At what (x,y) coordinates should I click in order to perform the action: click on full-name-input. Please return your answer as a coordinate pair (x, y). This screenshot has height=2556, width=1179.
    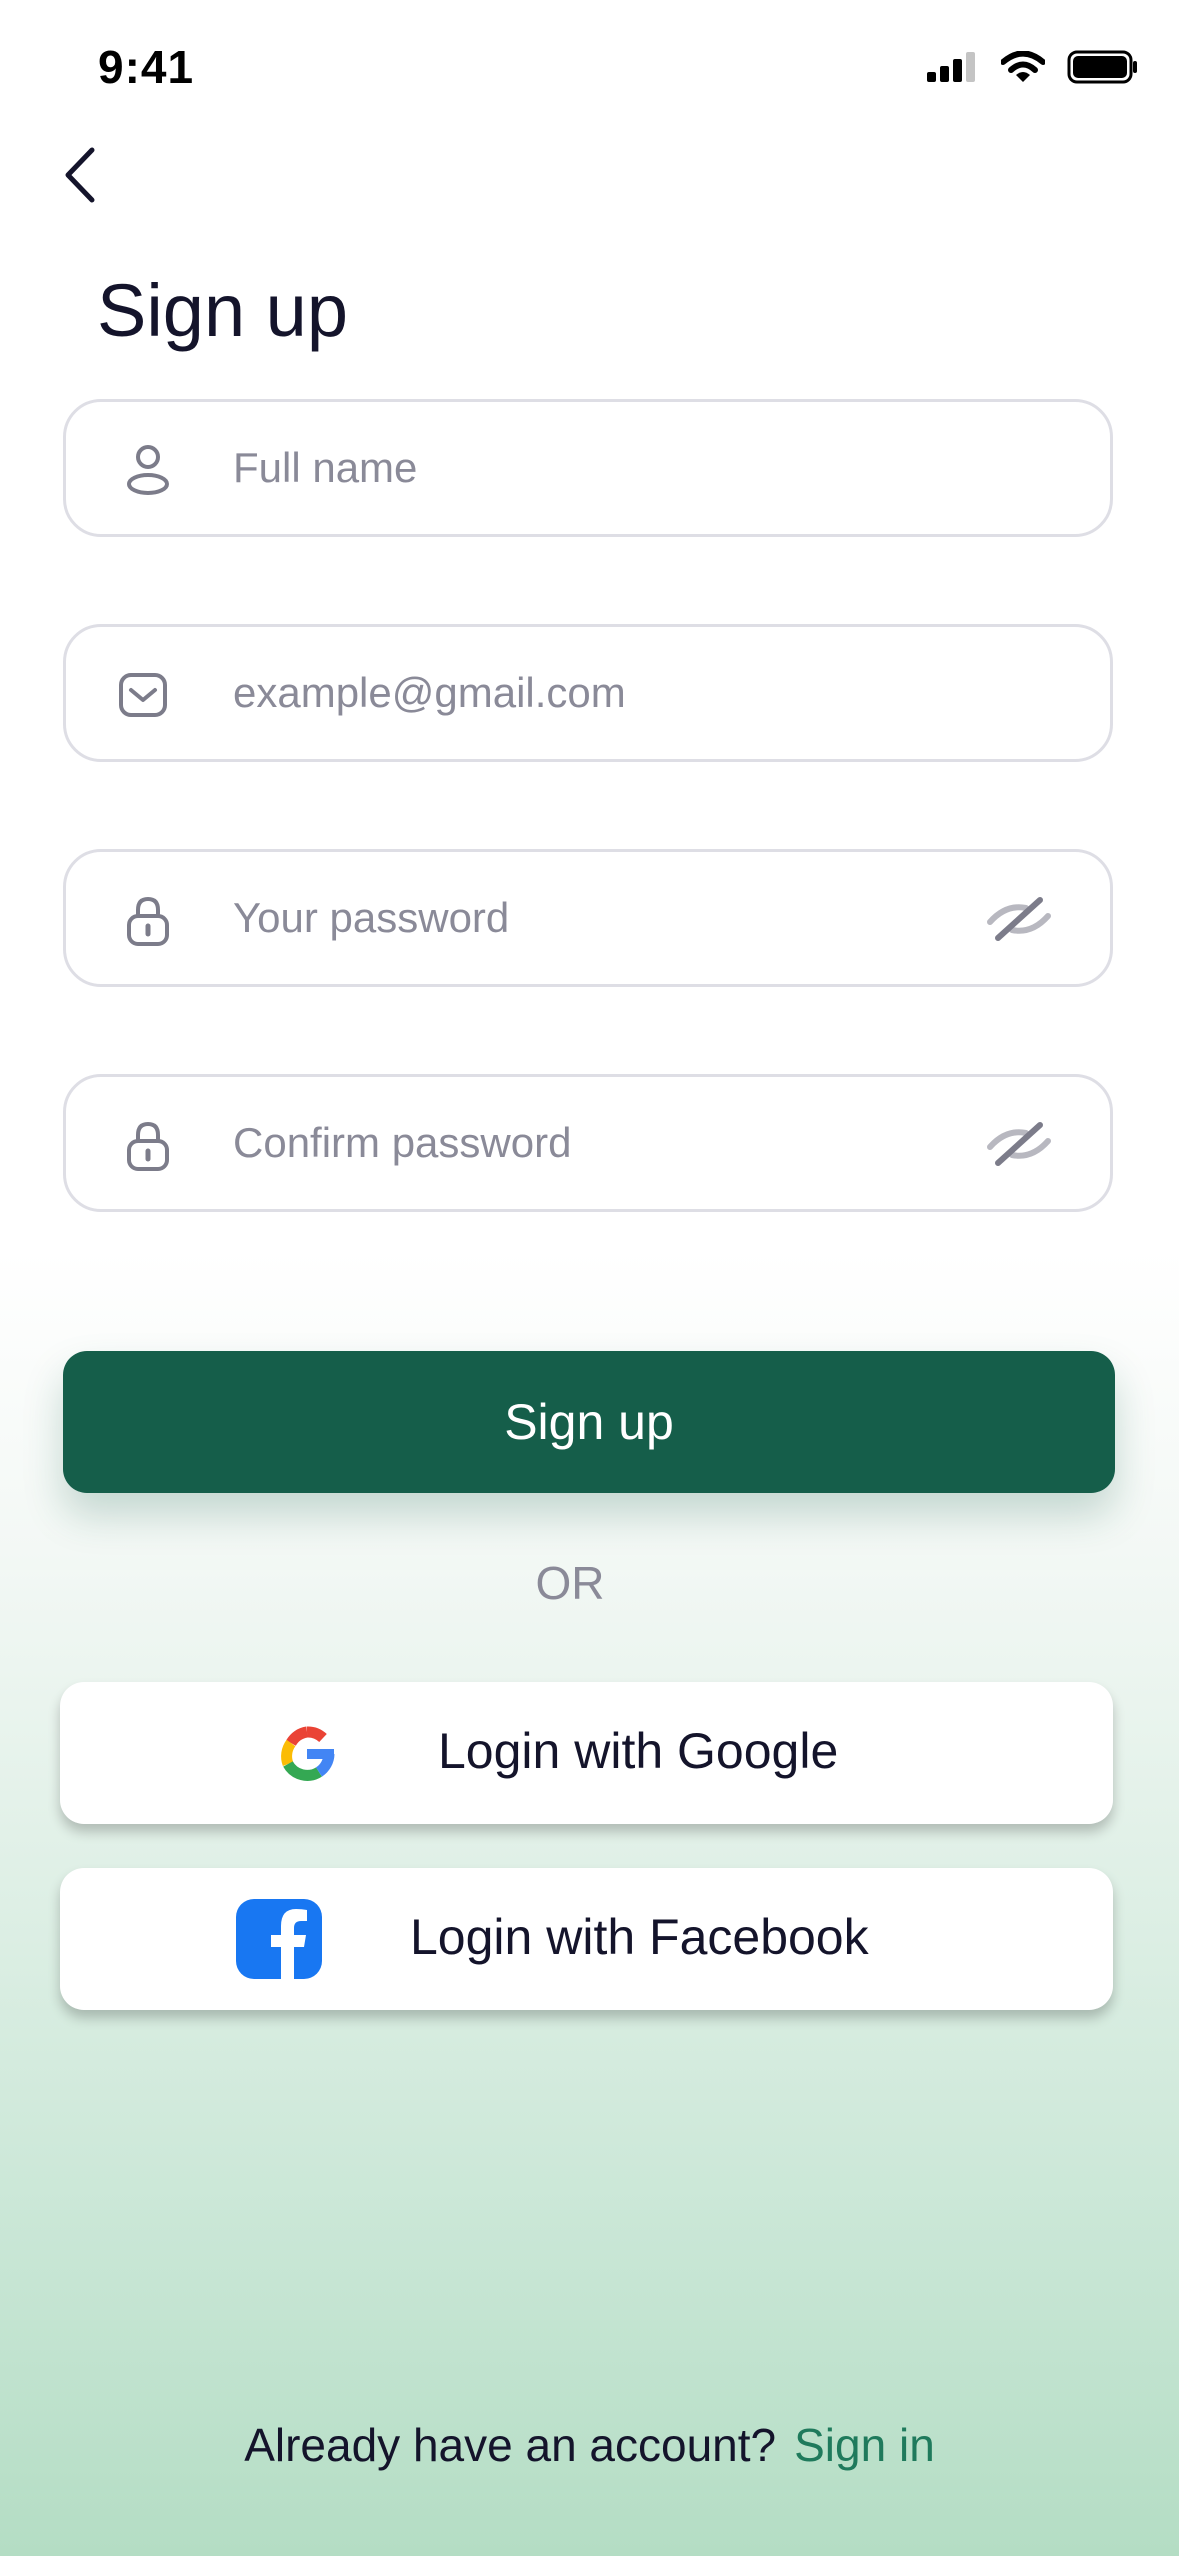
    Looking at the image, I should click on (613, 468).